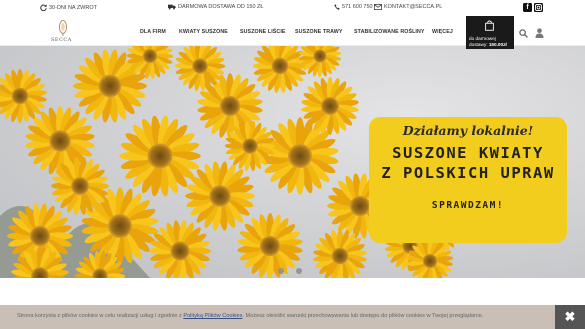  I want to click on phone-icon, so click(337, 7).